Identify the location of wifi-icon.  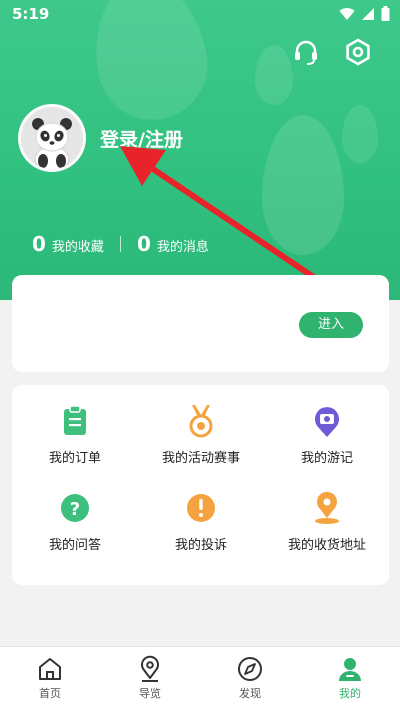
(347, 13).